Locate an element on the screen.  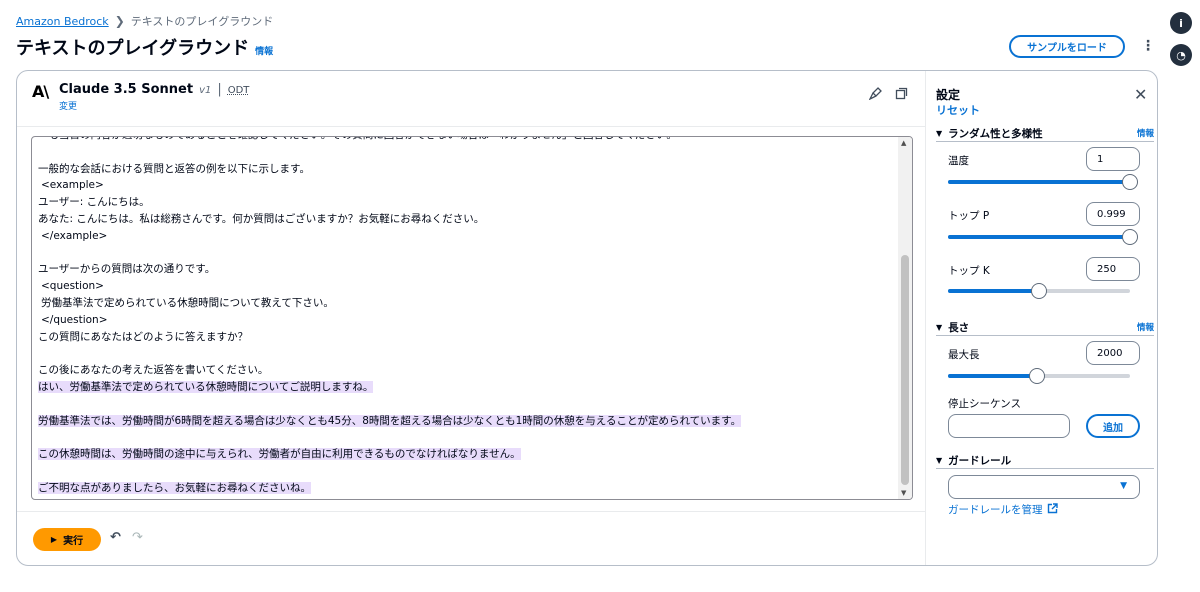
guardrail-section-header: ▼ ガードレール is located at coordinates (1045, 460).